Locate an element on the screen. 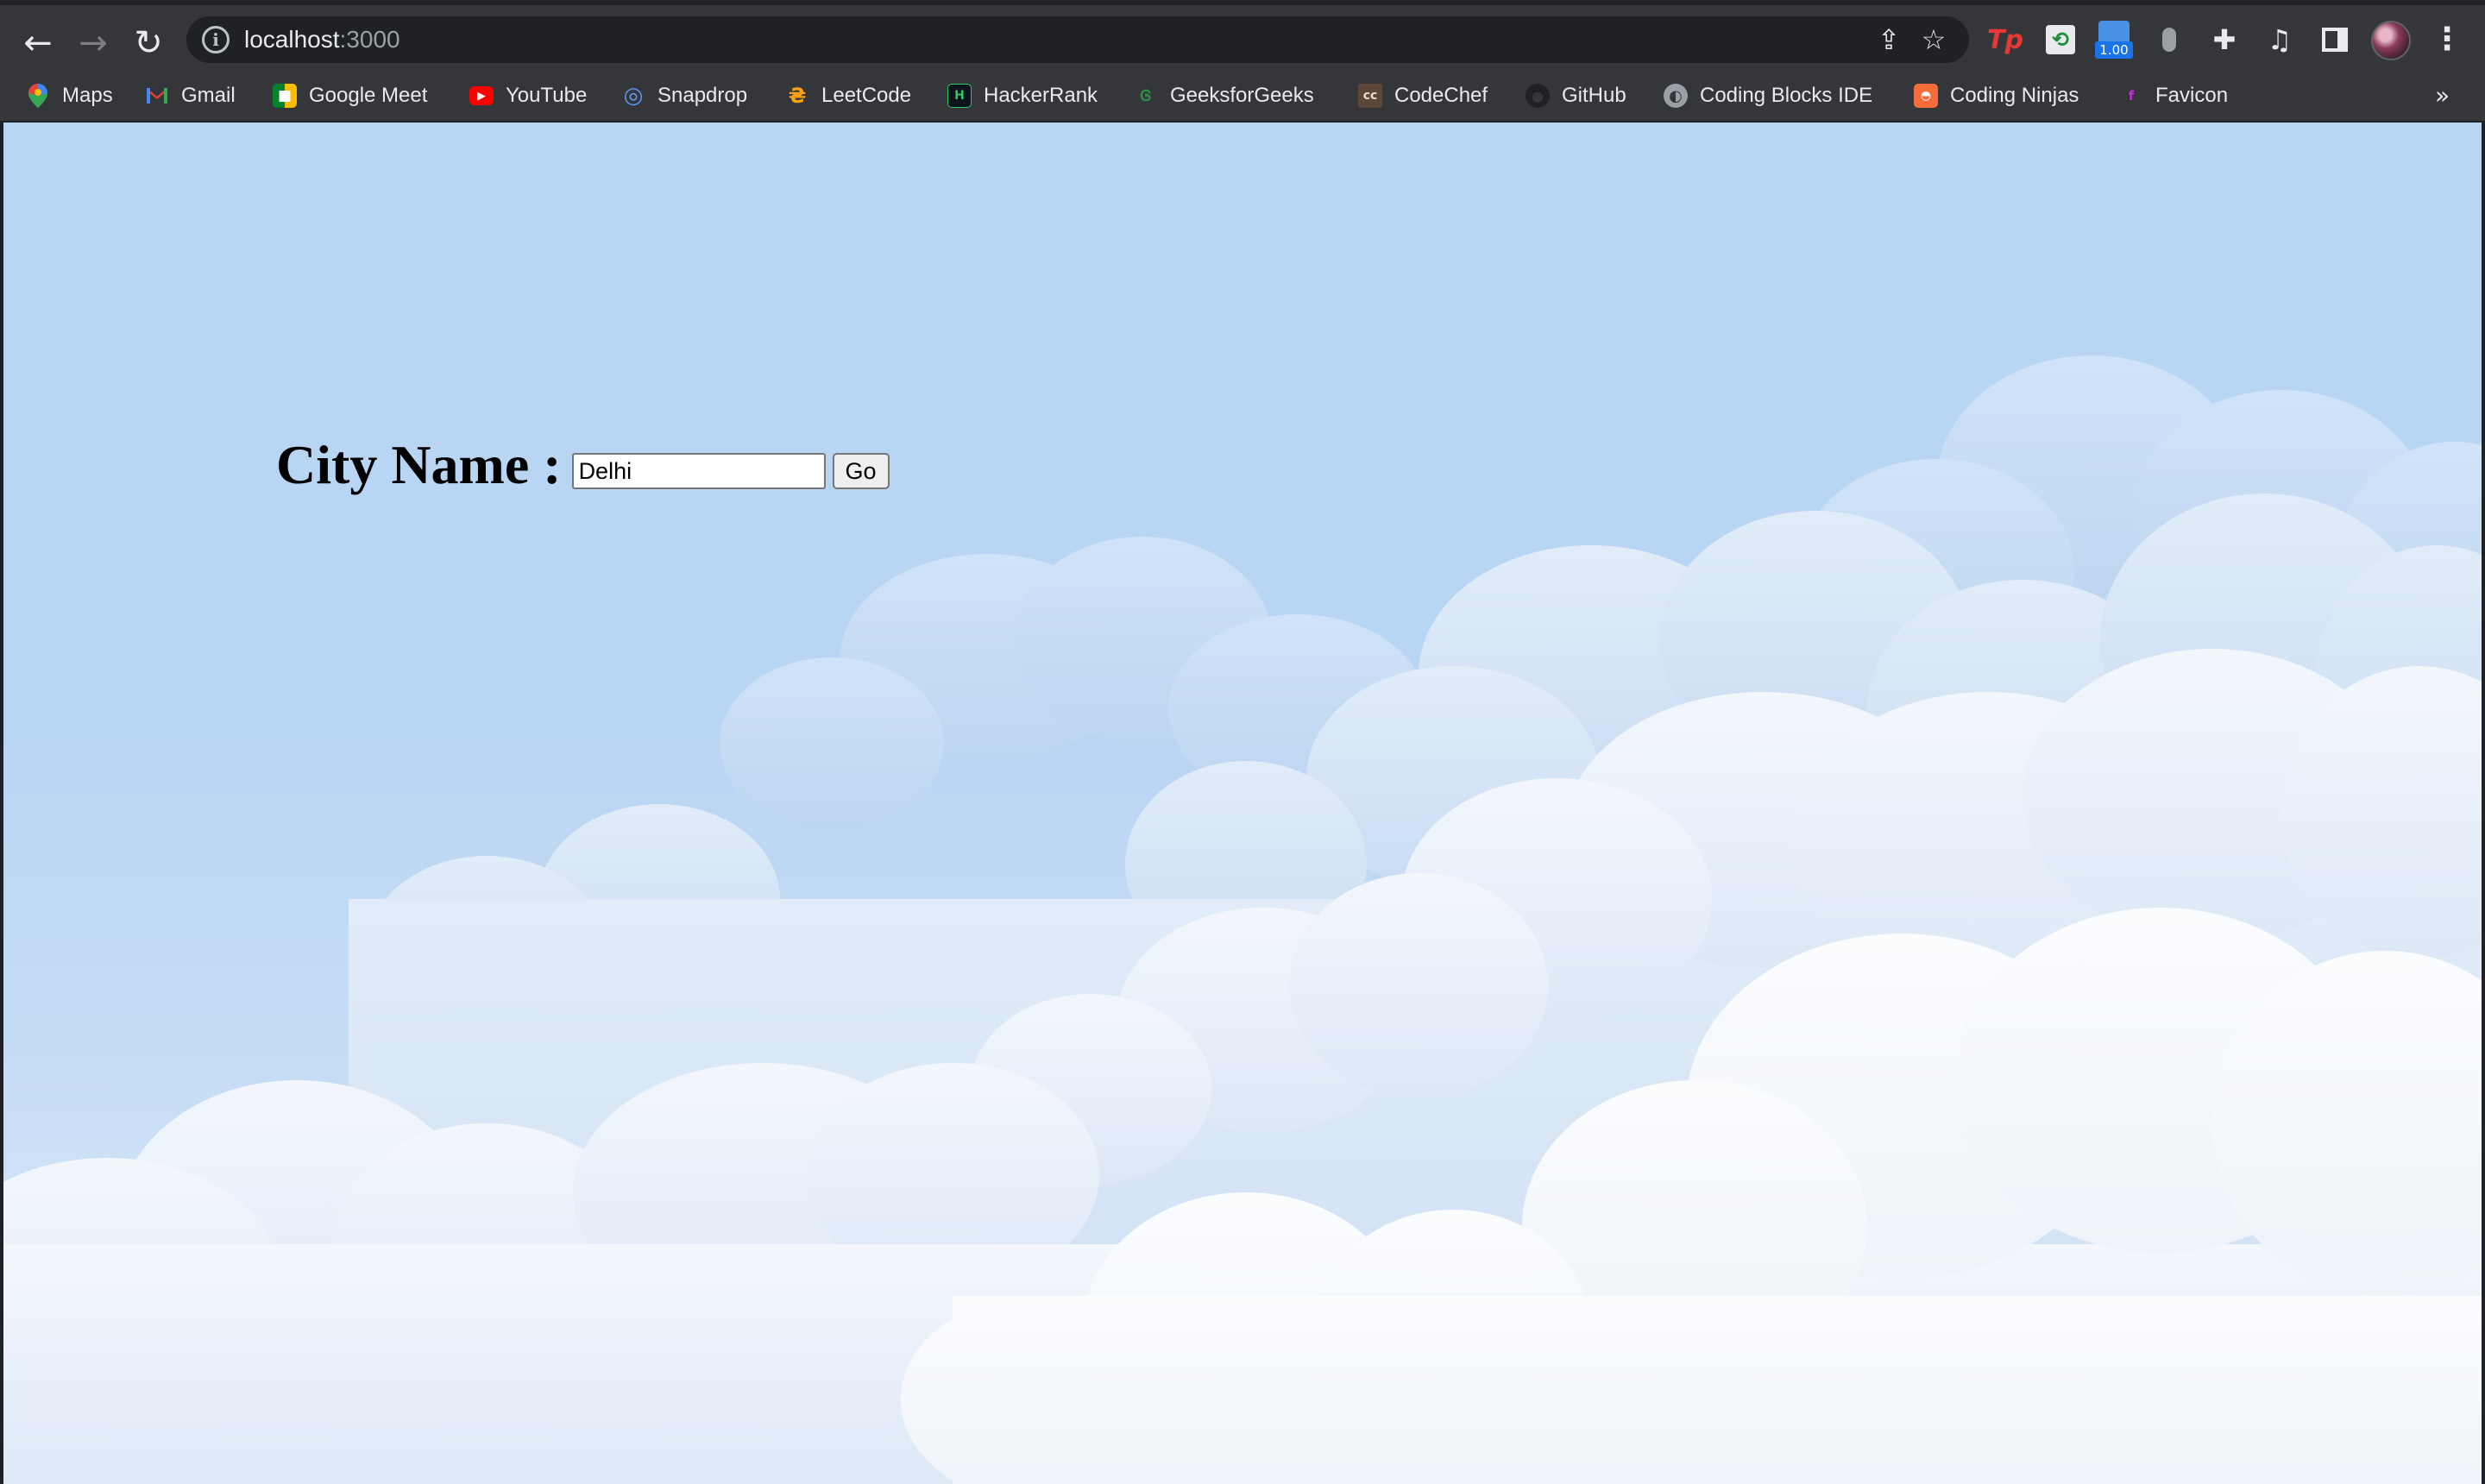  bookmark-label: HackerRank is located at coordinates (1041, 95).